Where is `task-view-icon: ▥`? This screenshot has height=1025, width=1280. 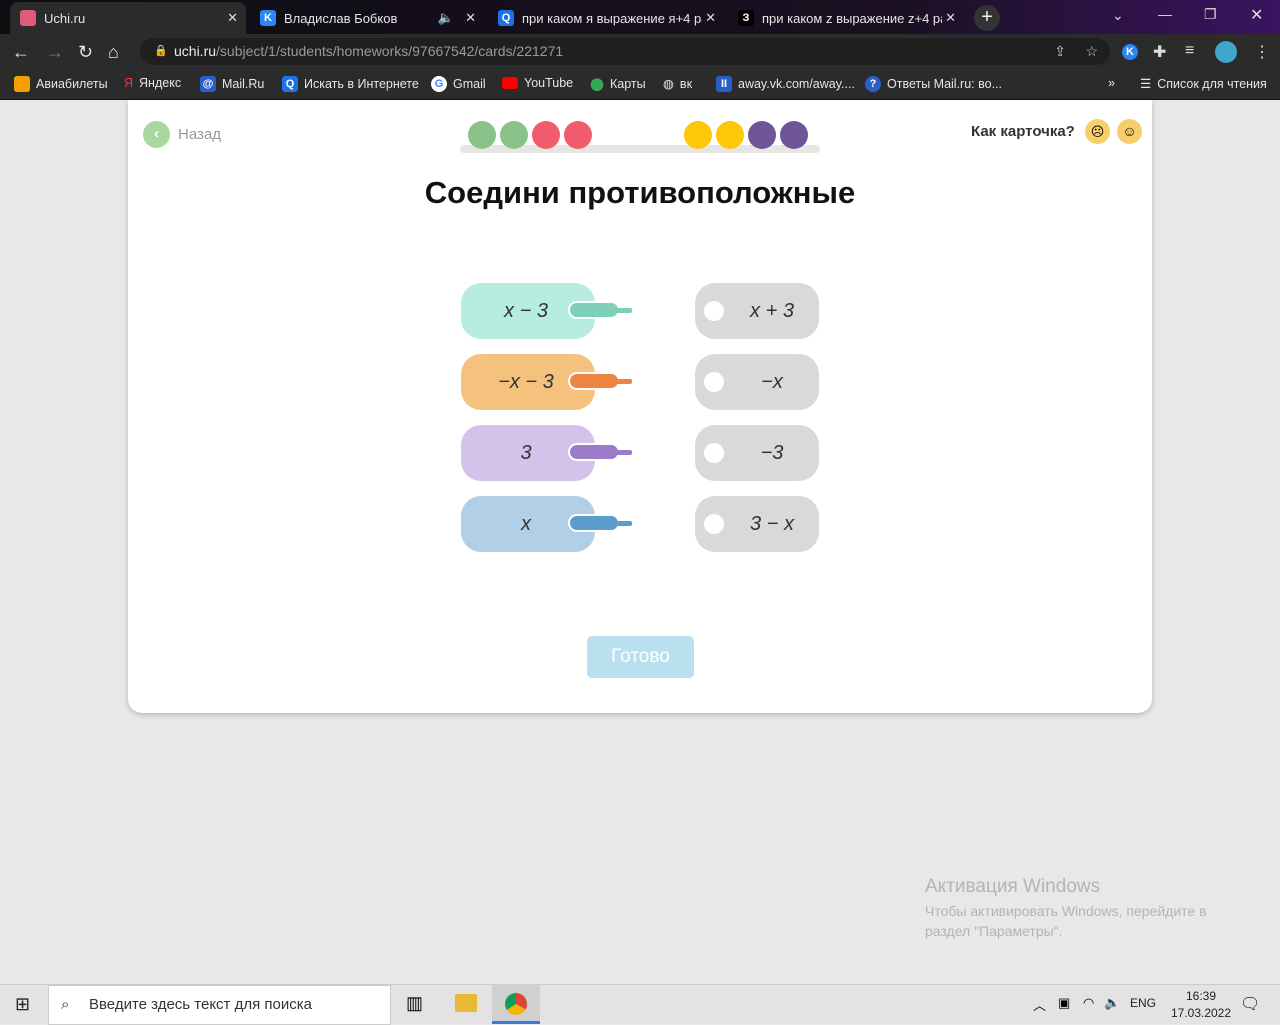 task-view-icon: ▥ is located at coordinates (414, 1003).